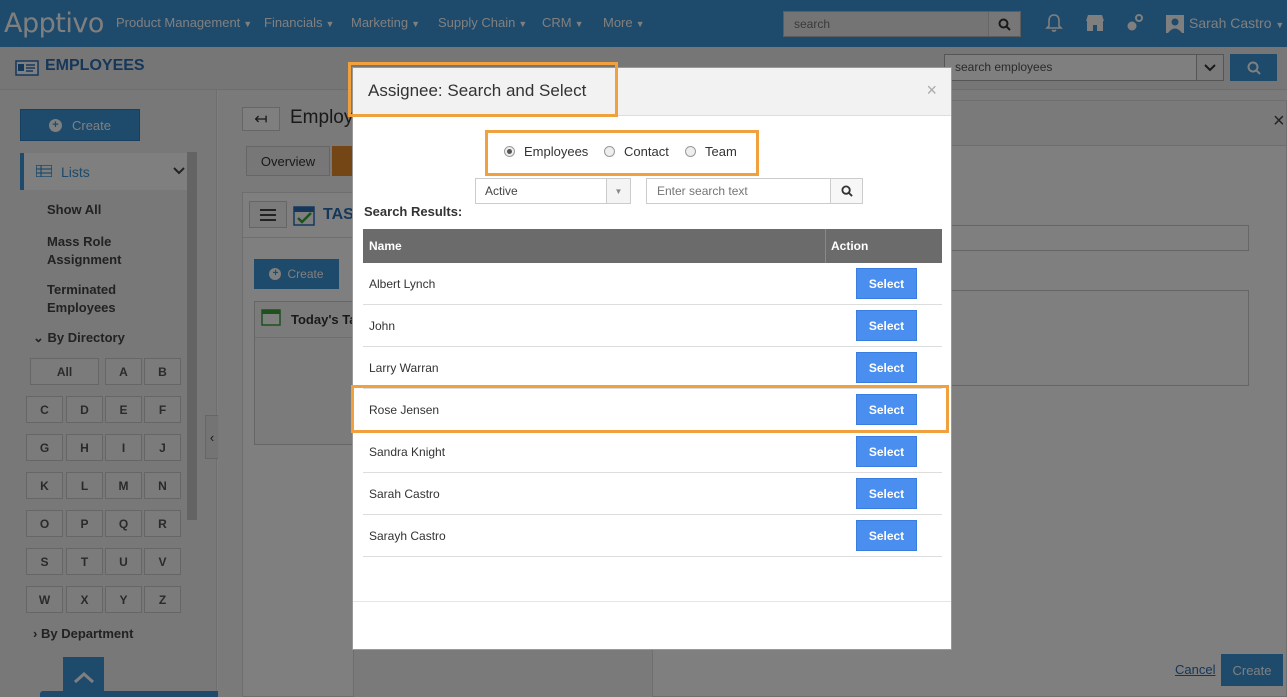 The width and height of the screenshot is (1287, 697). What do you see at coordinates (382, 326) in the screenshot?
I see `employee-name: John` at bounding box center [382, 326].